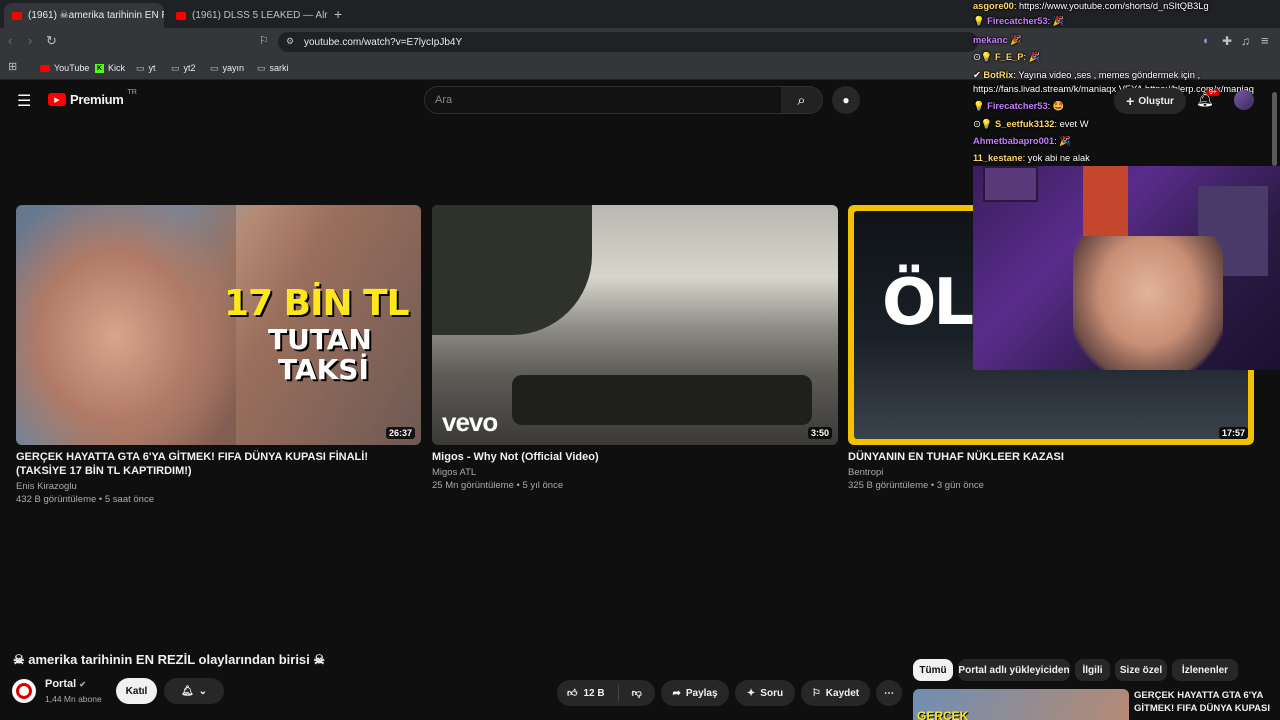  Describe the element at coordinates (586, 693) in the screenshot. I see `like-button: 👍︎ 12 B` at that location.